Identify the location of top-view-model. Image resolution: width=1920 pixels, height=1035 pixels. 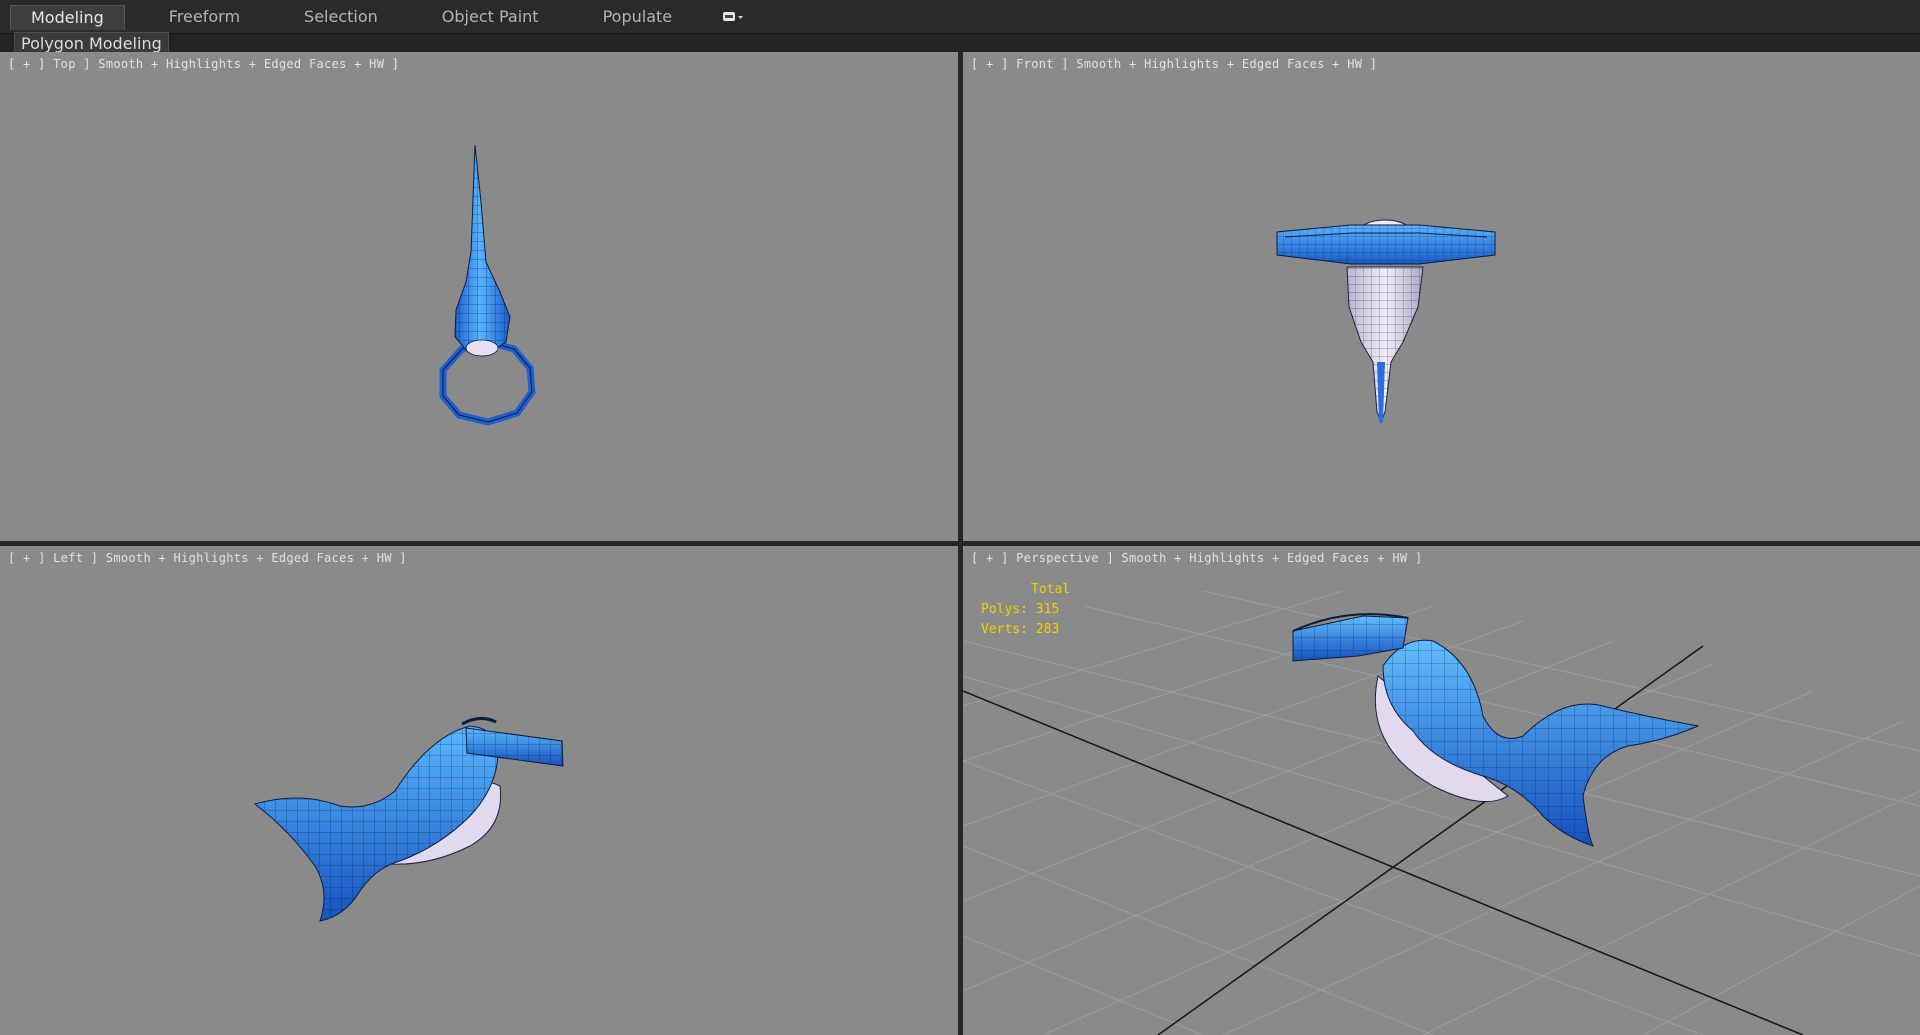
(487, 285).